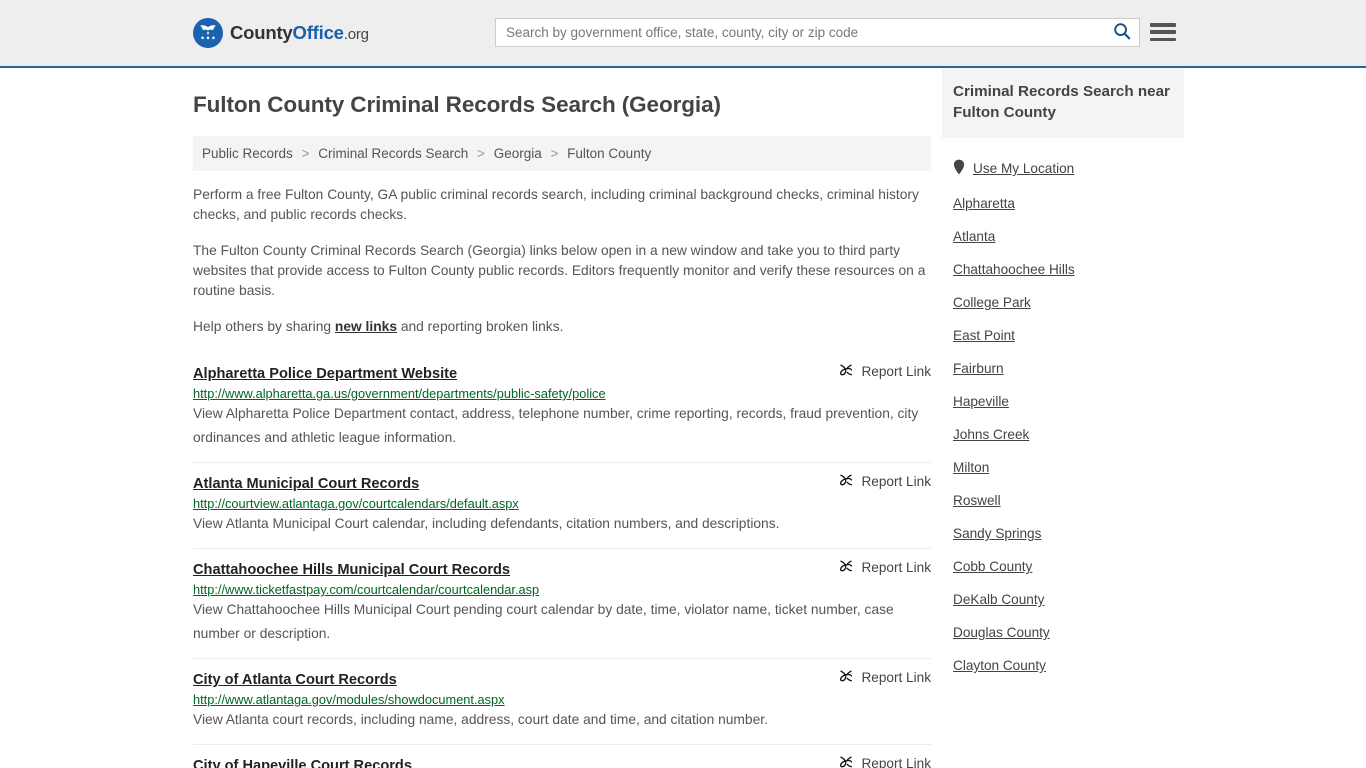  Describe the element at coordinates (264, 326) in the screenshot. I see `intro-p3-before: Help others by sharing` at that location.